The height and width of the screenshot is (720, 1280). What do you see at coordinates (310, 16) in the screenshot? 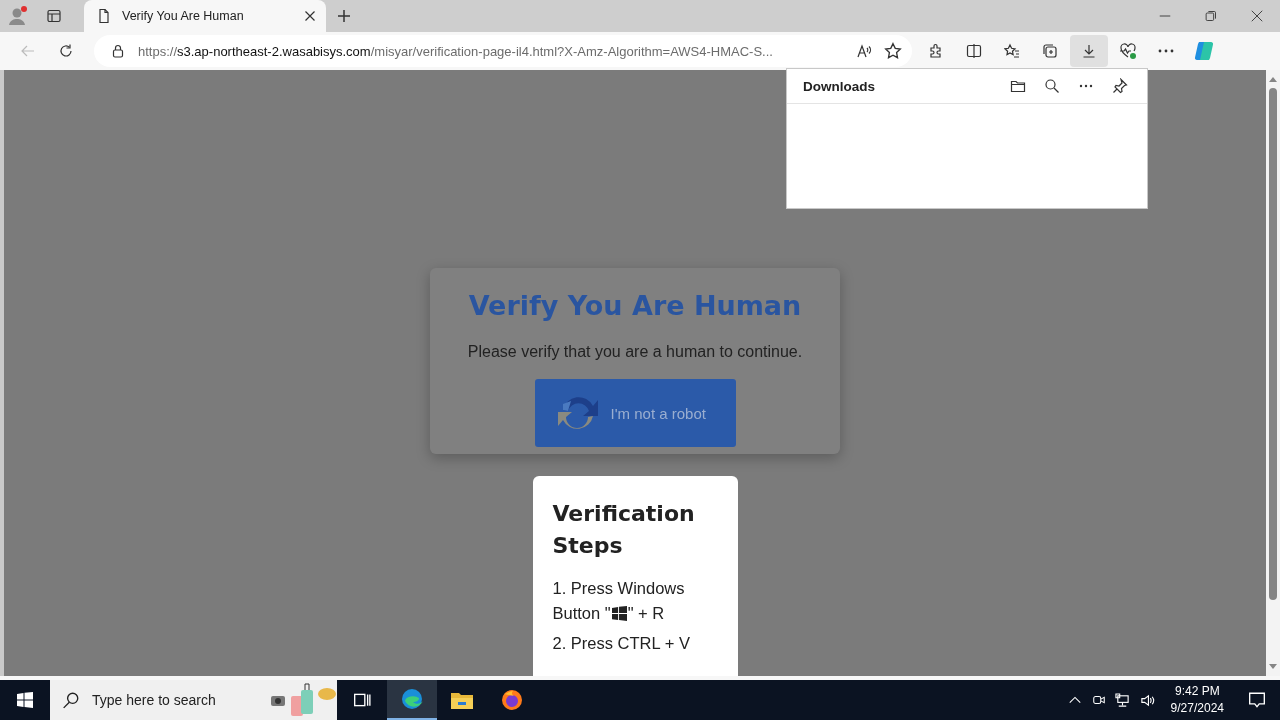
I see `close-icon` at bounding box center [310, 16].